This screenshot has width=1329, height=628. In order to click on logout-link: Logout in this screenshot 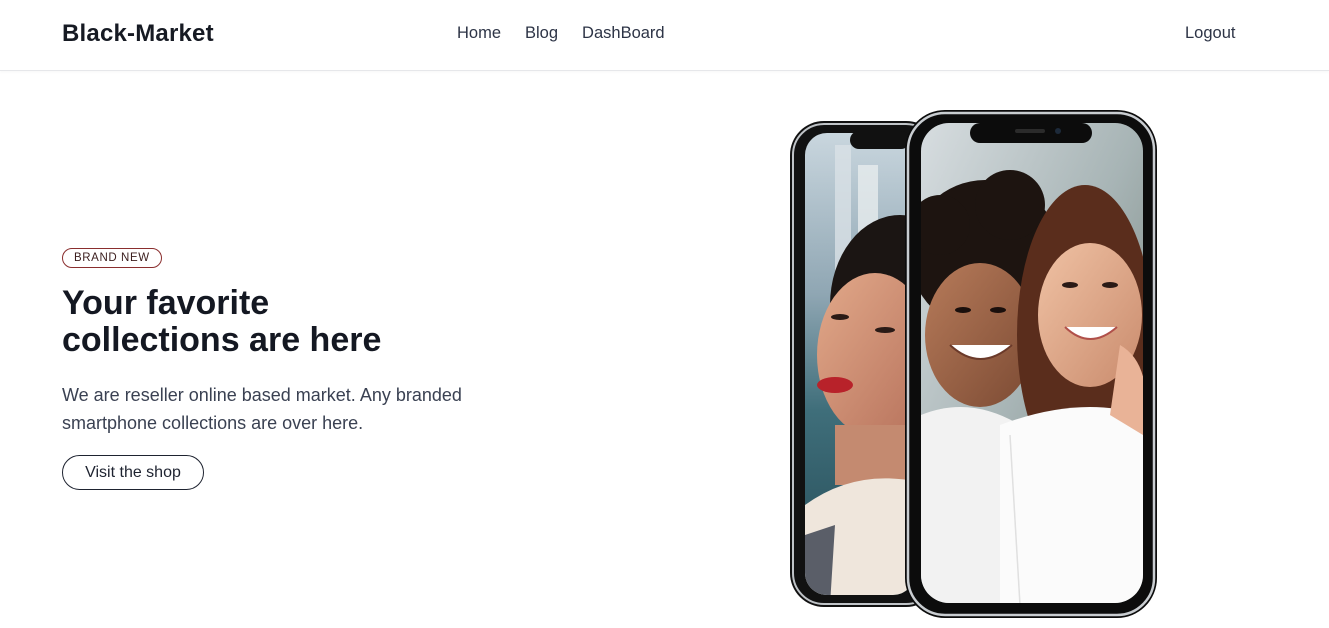, I will do `click(1210, 33)`.